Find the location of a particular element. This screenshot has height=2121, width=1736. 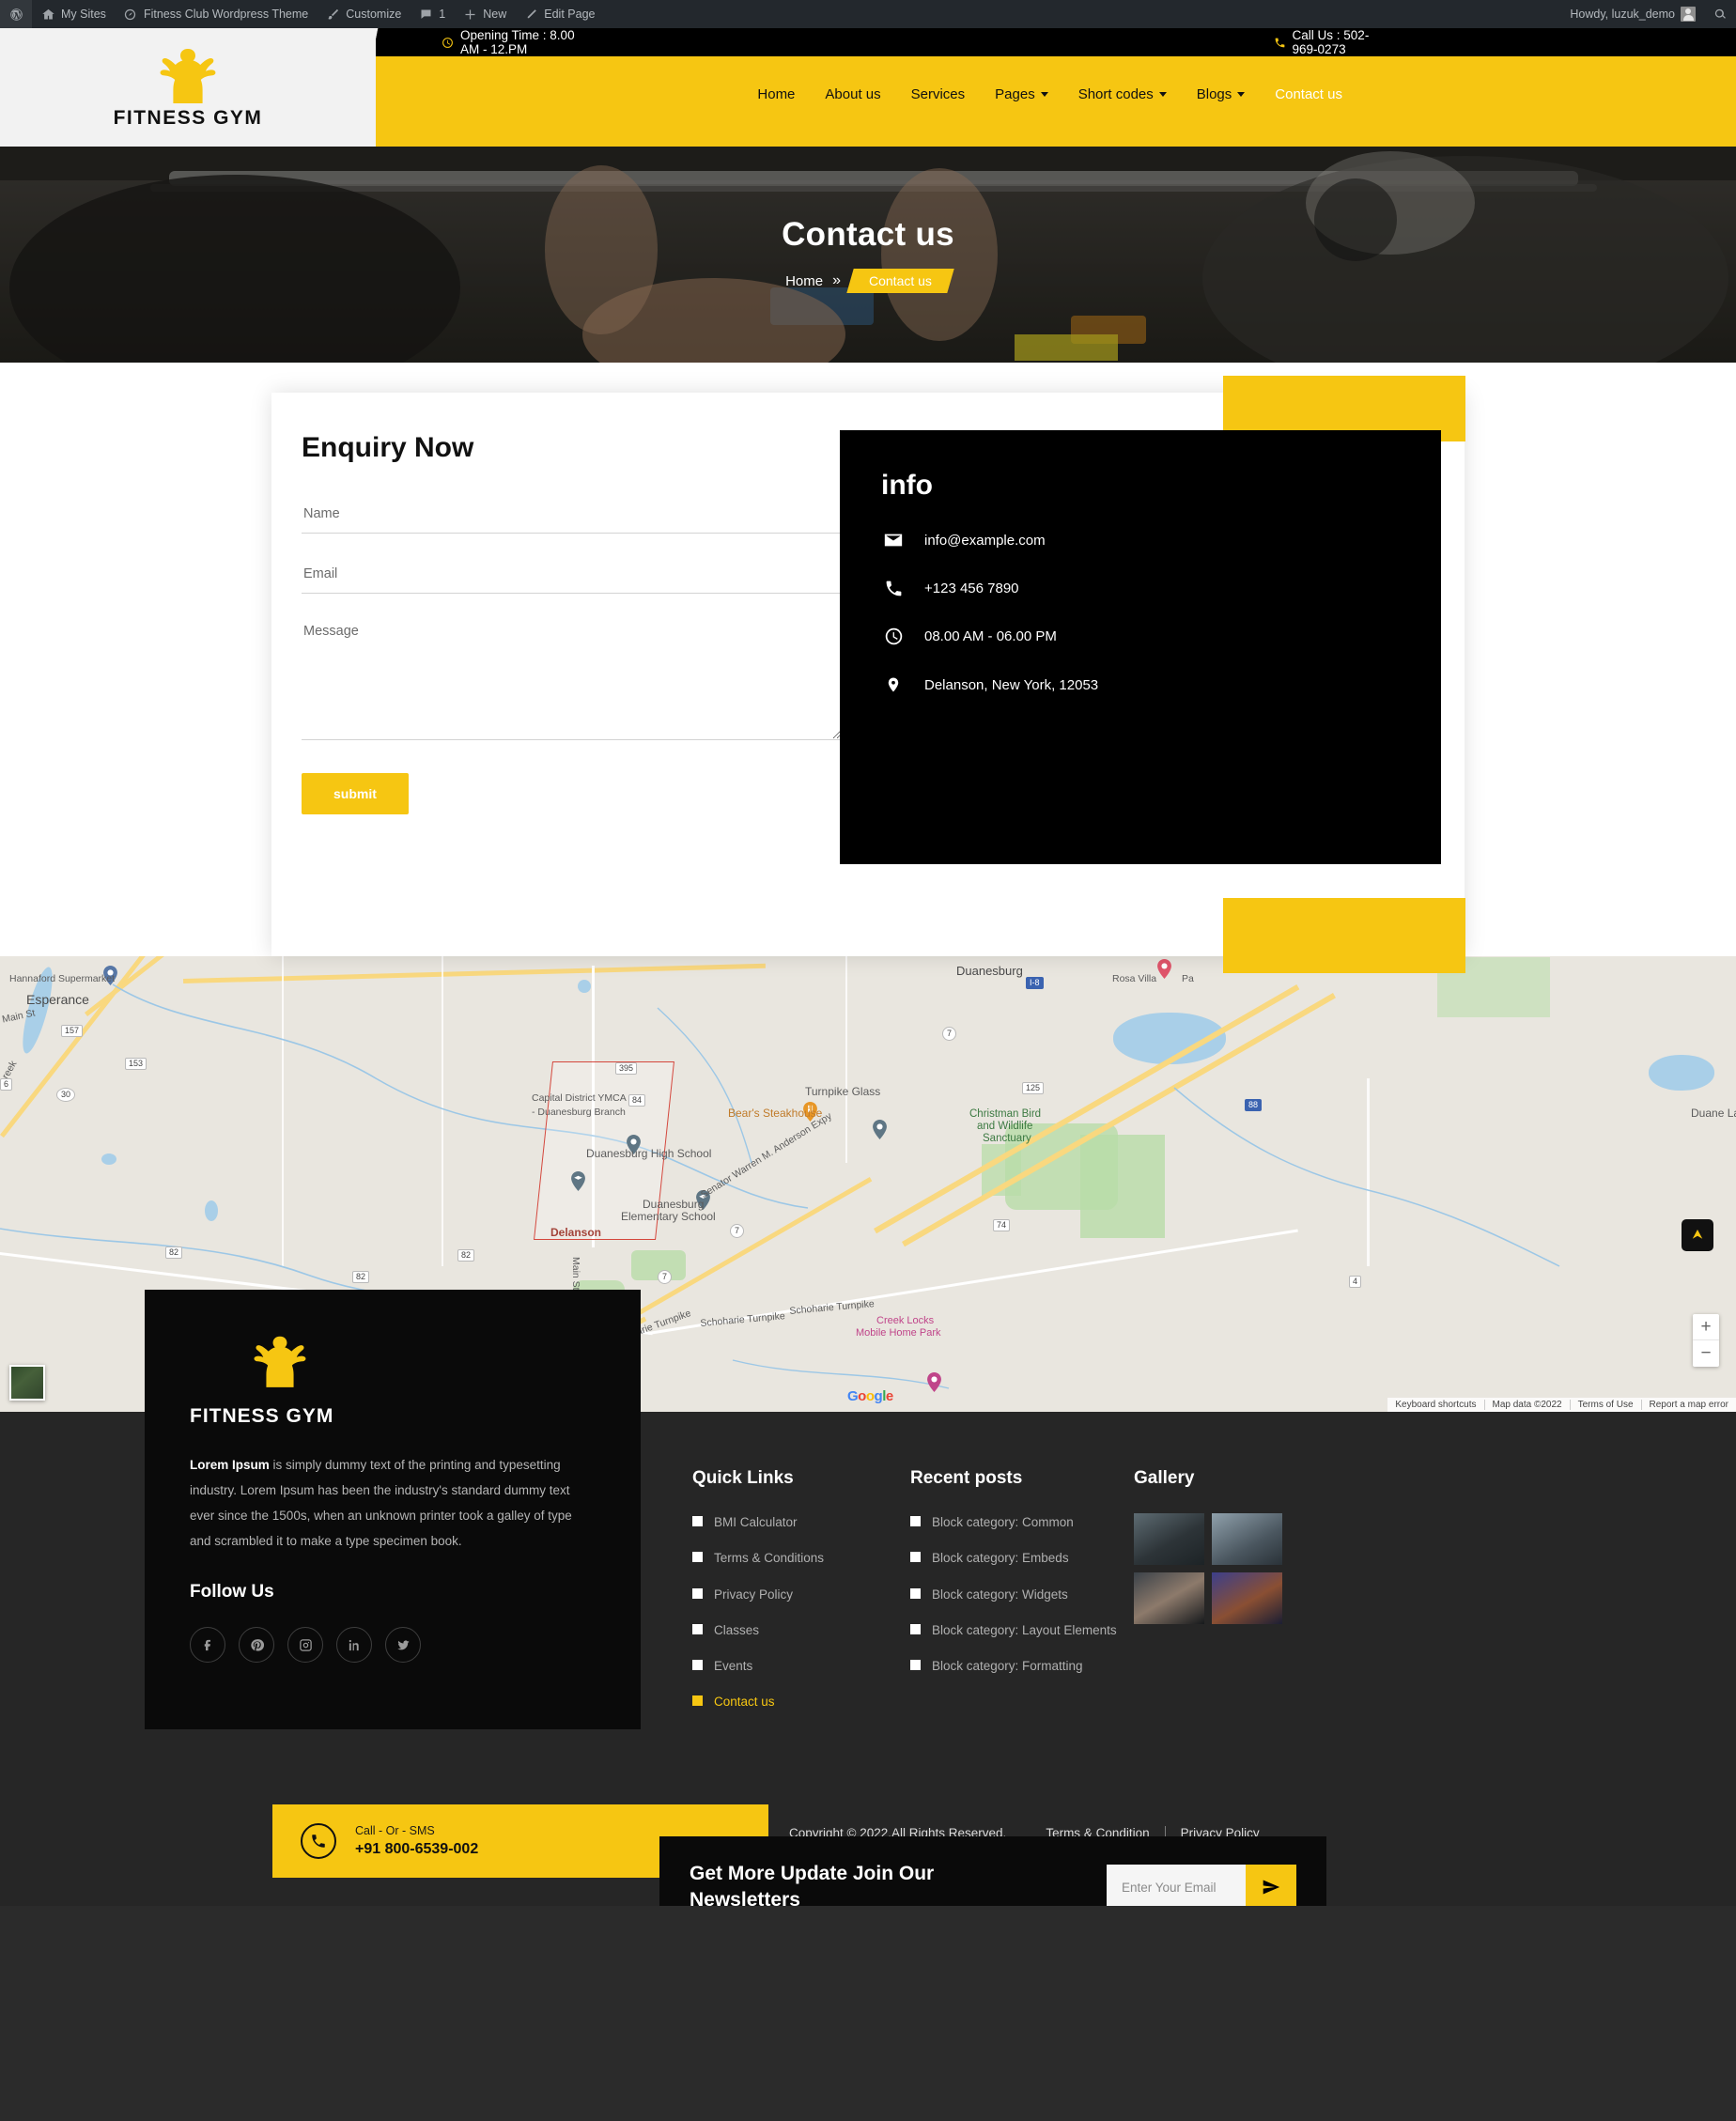

recent-post-formatting: Block category: Formatting is located at coordinates (1022, 1666).